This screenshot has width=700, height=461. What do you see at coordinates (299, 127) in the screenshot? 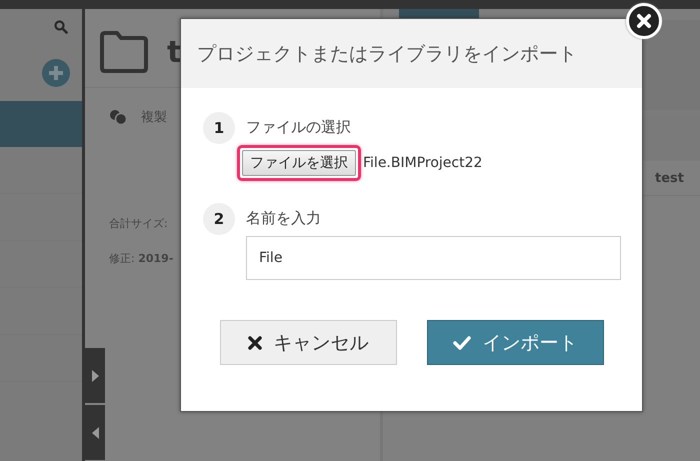
I see `step-label: ファイルの選択` at bounding box center [299, 127].